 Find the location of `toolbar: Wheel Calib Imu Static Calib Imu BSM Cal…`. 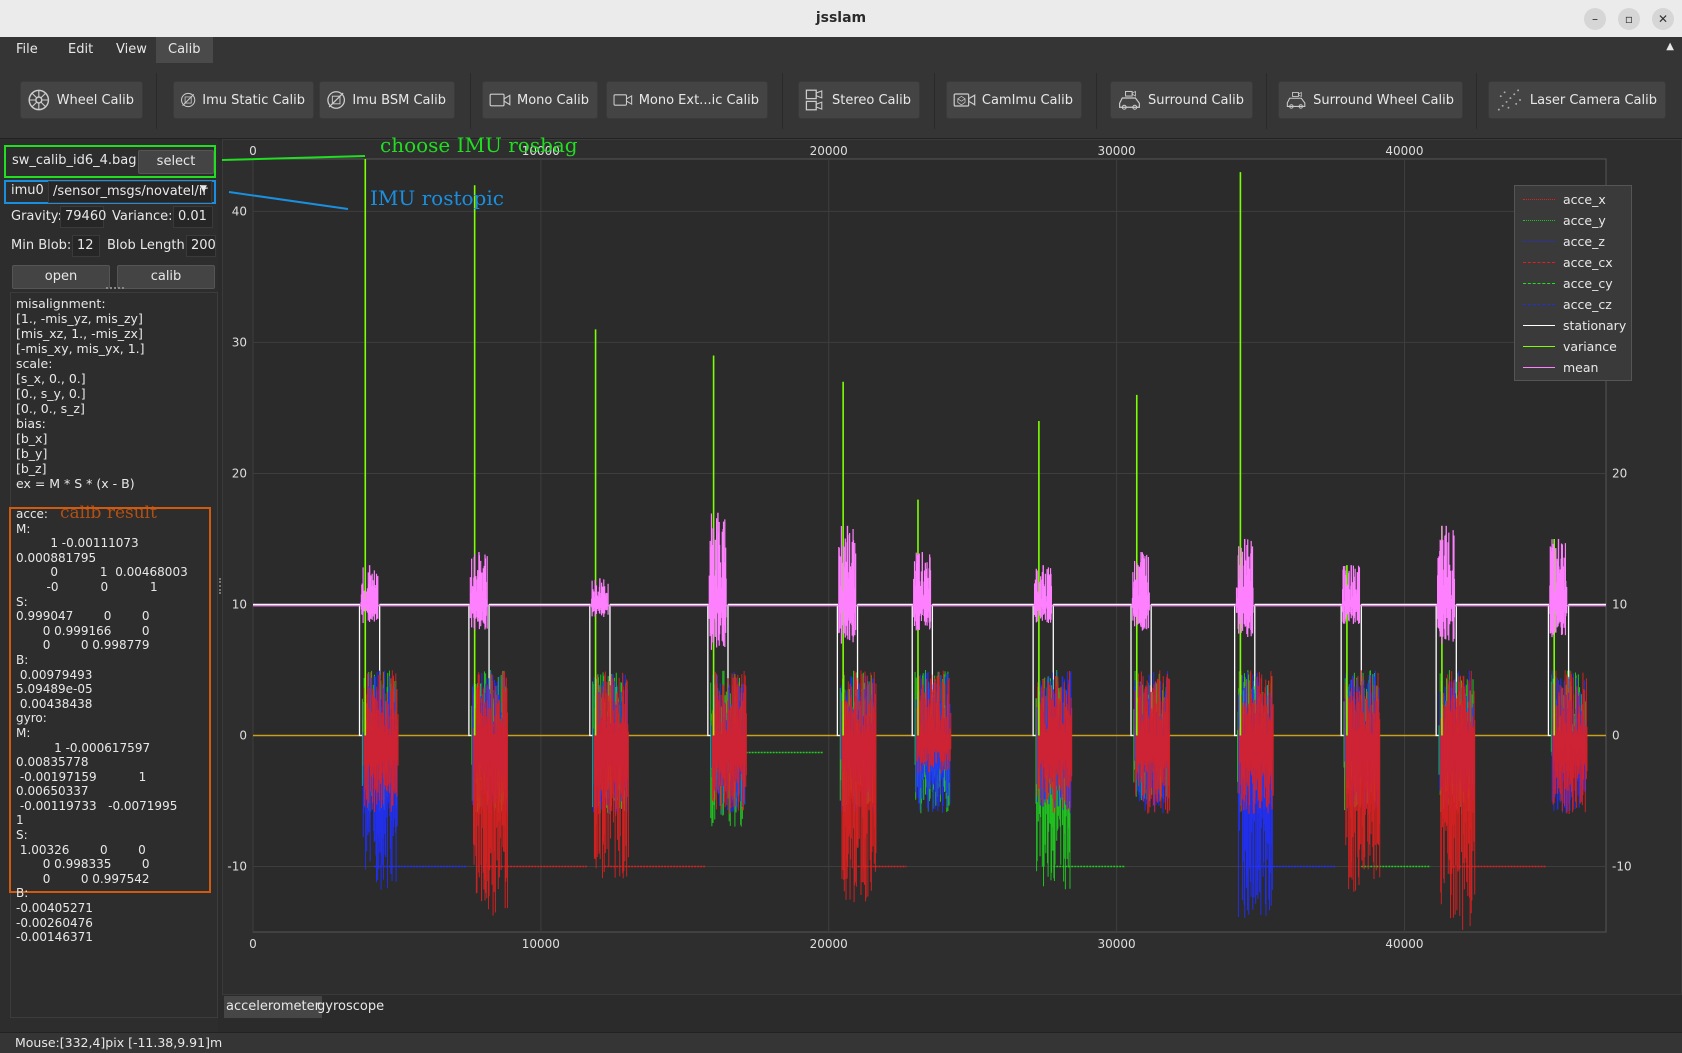

toolbar: Wheel Calib Imu Static Calib Imu BSM Cal… is located at coordinates (841, 101).